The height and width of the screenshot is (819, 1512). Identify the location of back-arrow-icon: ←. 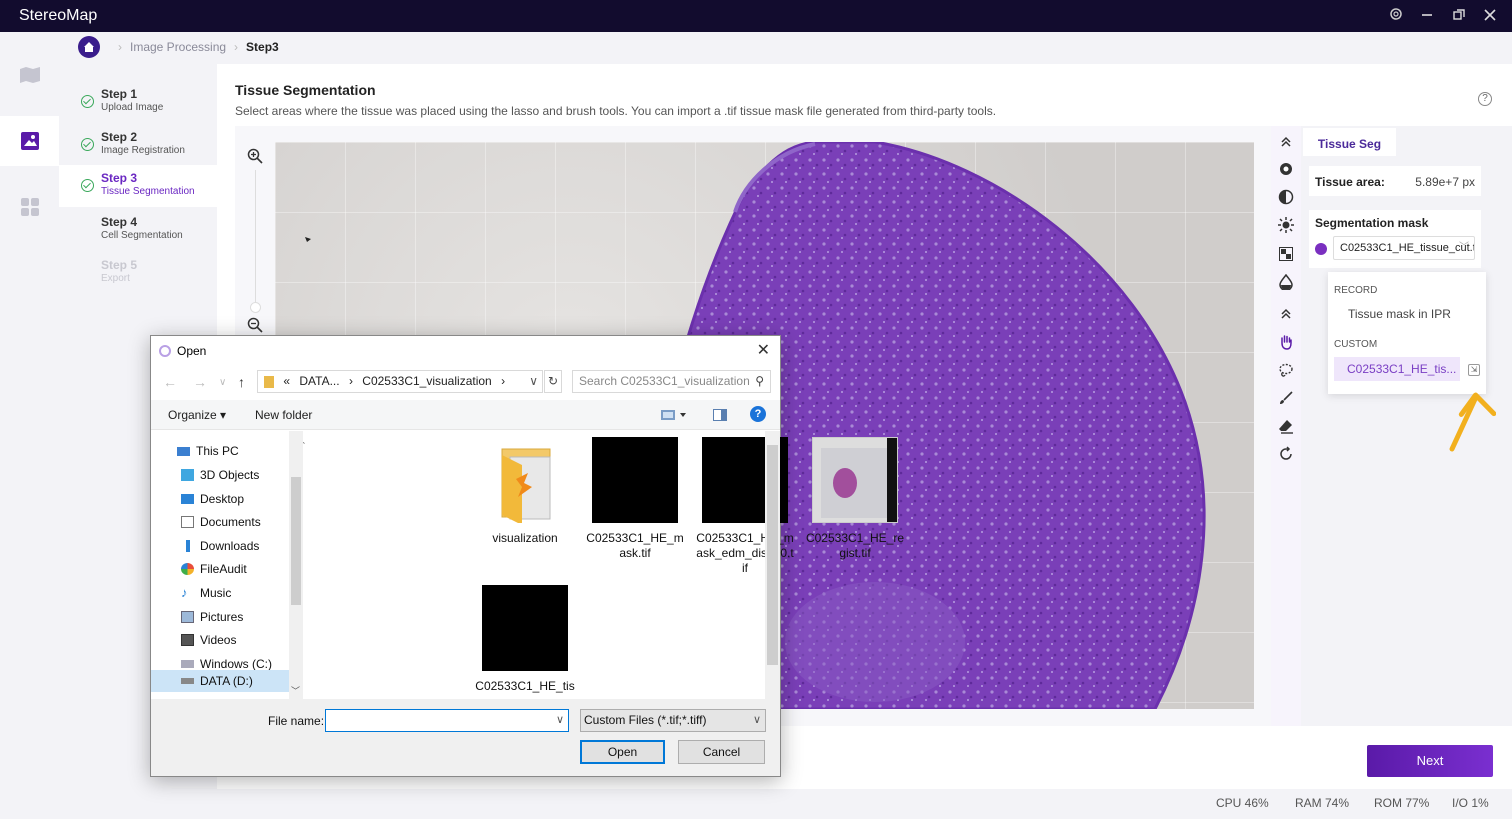
(170, 382).